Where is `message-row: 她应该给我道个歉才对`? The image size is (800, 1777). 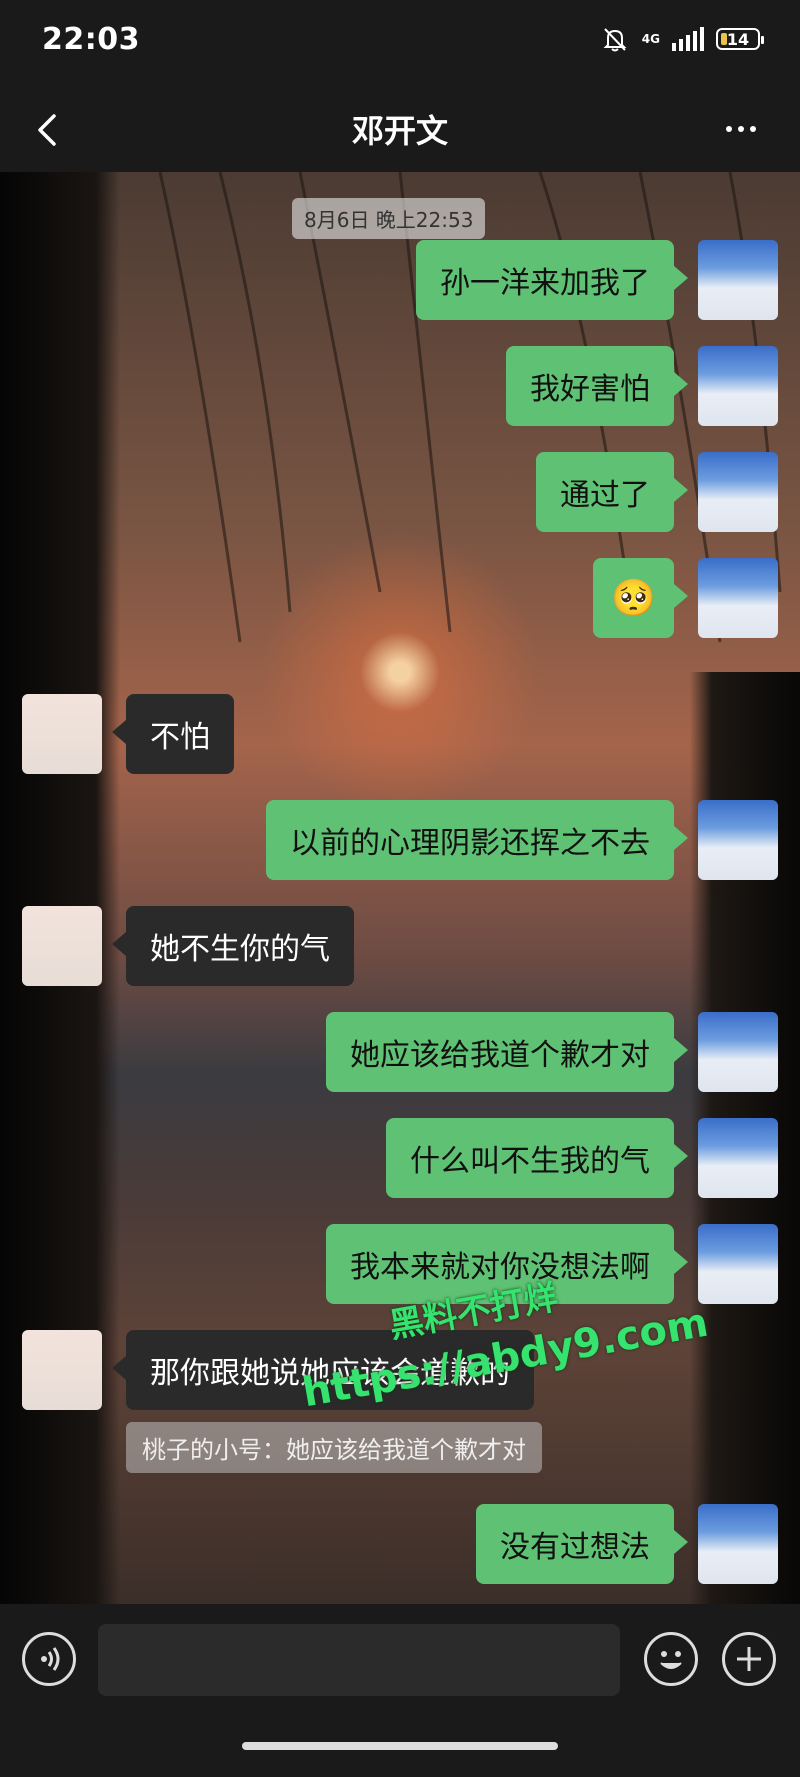
message-row: 她应该给我道个歉才对 is located at coordinates (400, 1052).